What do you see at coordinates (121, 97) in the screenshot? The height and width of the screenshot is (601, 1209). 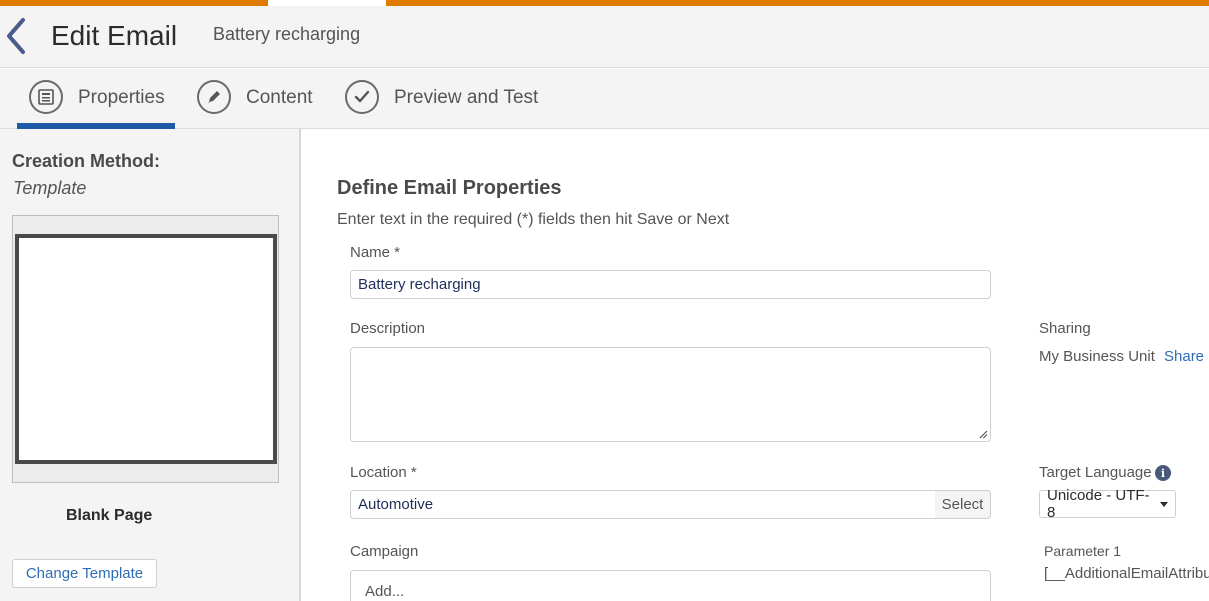 I see `tab-properties-label: Properties` at bounding box center [121, 97].